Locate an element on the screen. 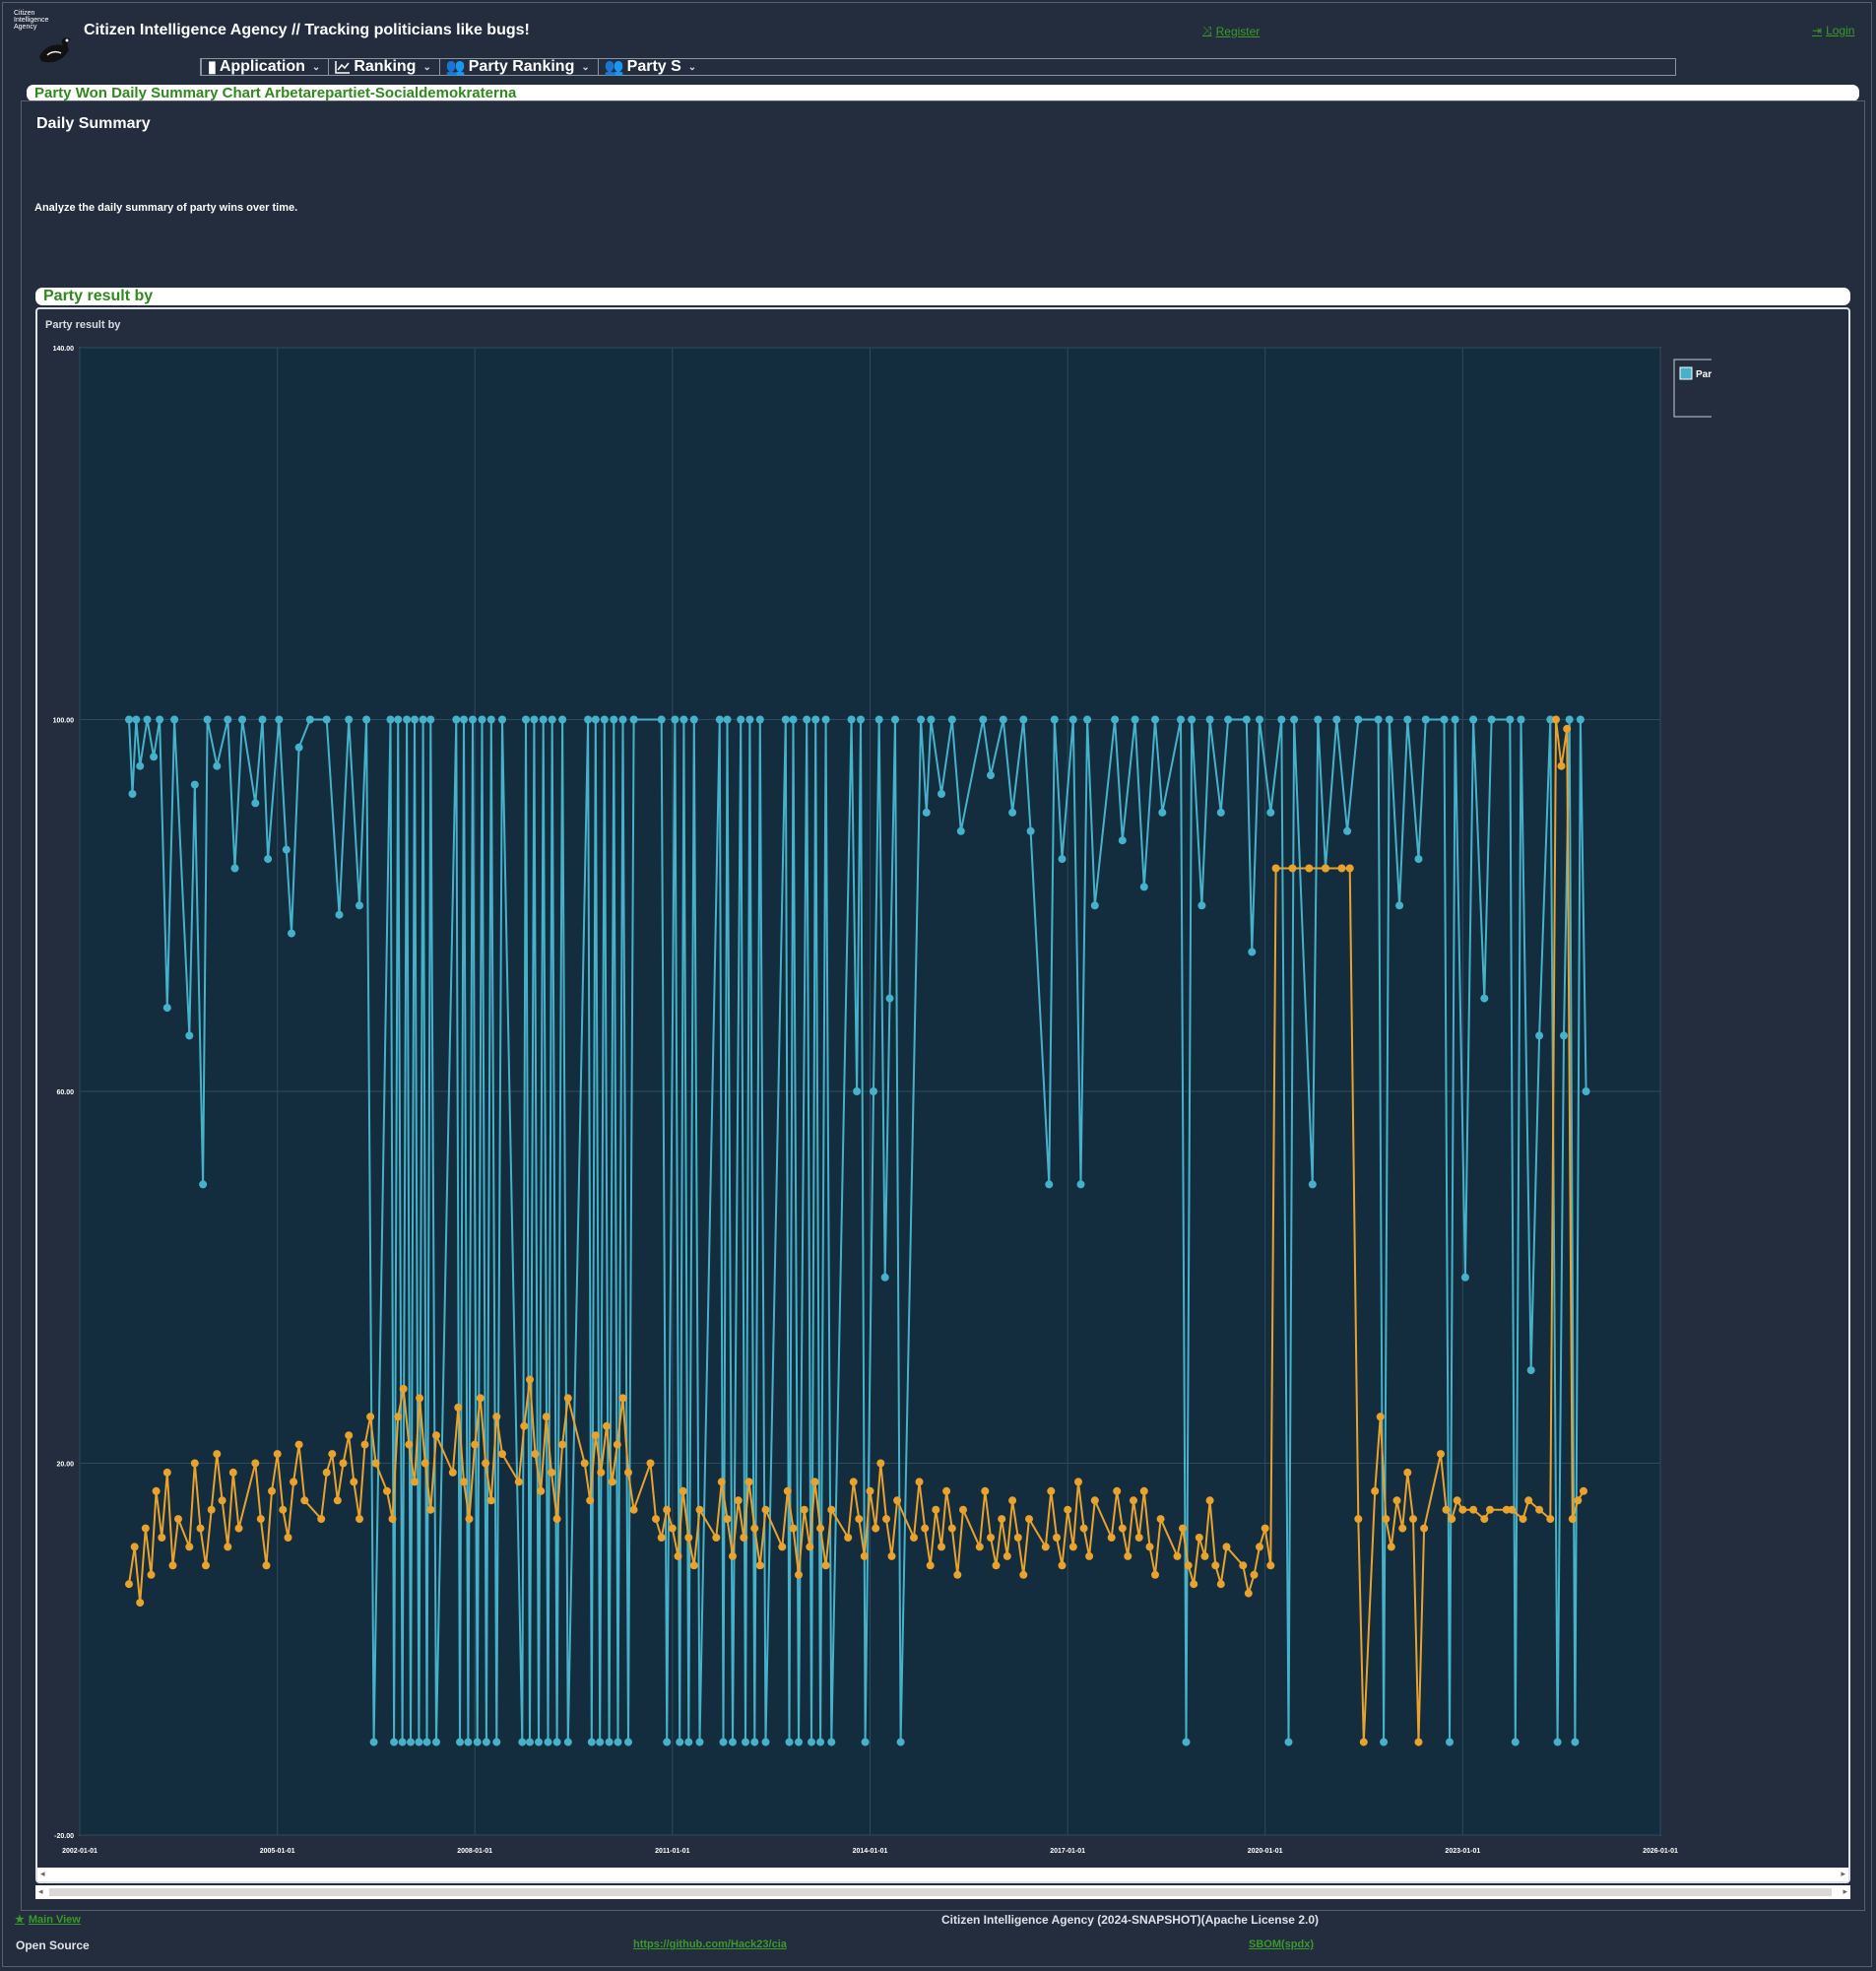 Image resolution: width=1876 pixels, height=1971 pixels. menu-ranking: Ranking ⌄ is located at coordinates (384, 67).